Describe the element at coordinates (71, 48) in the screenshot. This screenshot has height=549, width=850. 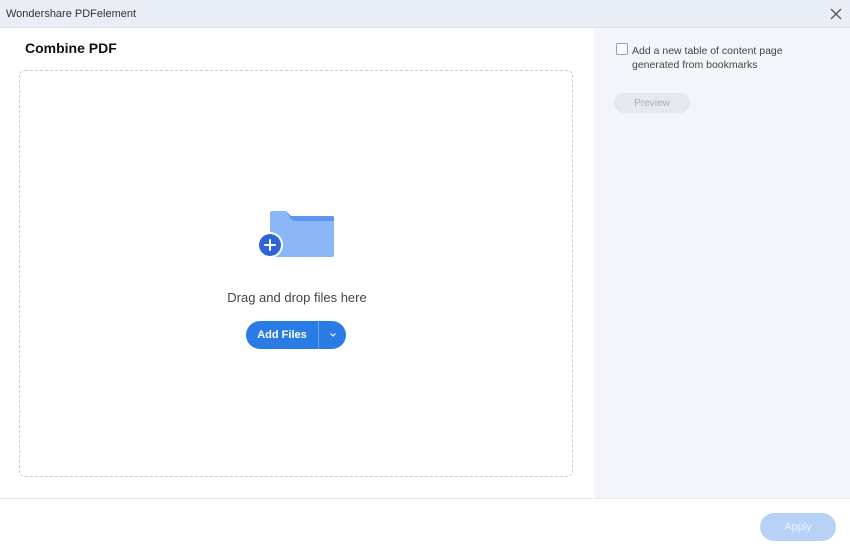
I see `page-title: Combine PDF` at that location.